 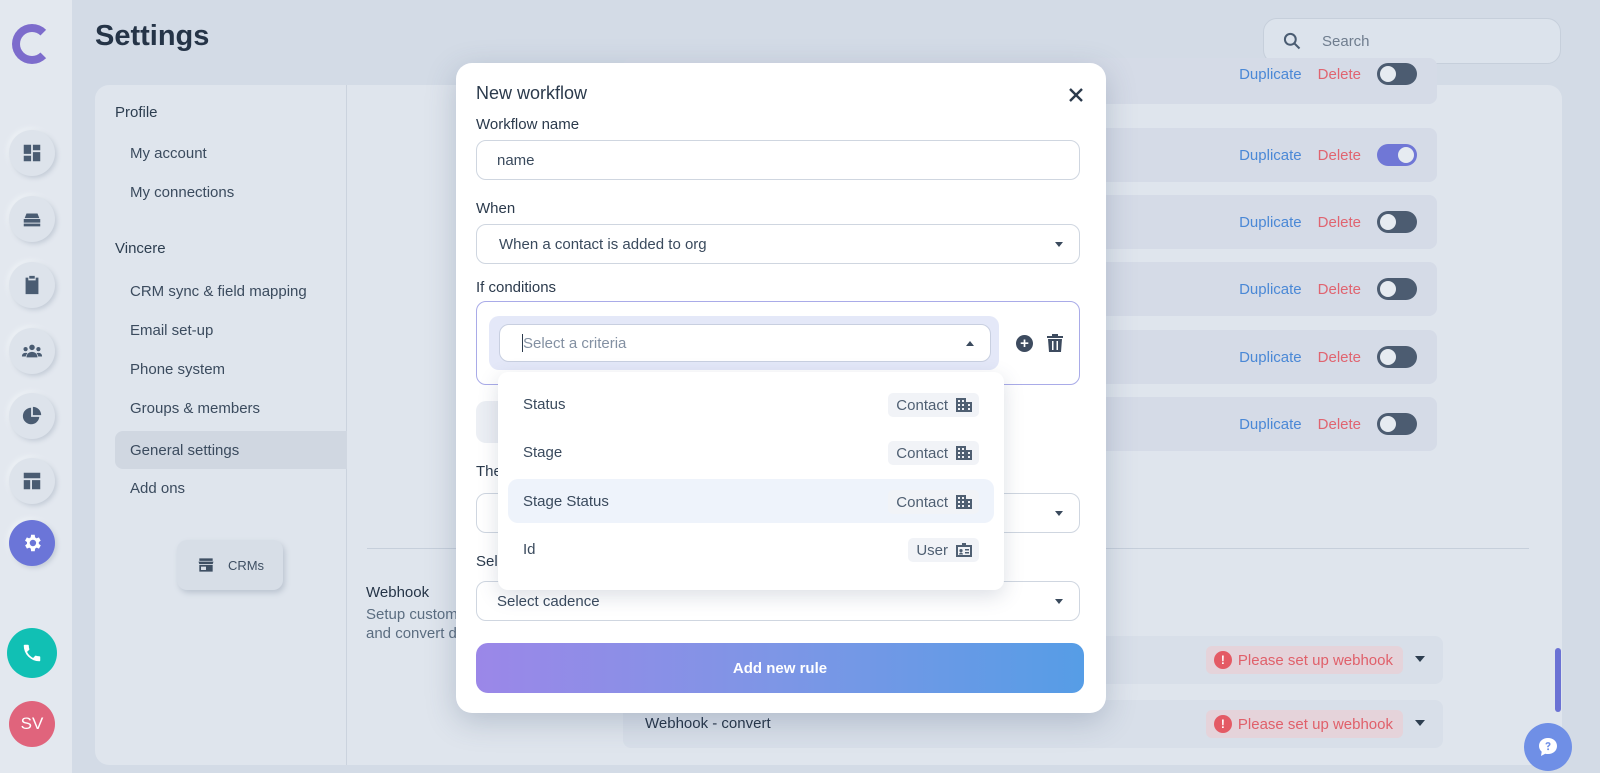 I want to click on phone-button, so click(x=32, y=653).